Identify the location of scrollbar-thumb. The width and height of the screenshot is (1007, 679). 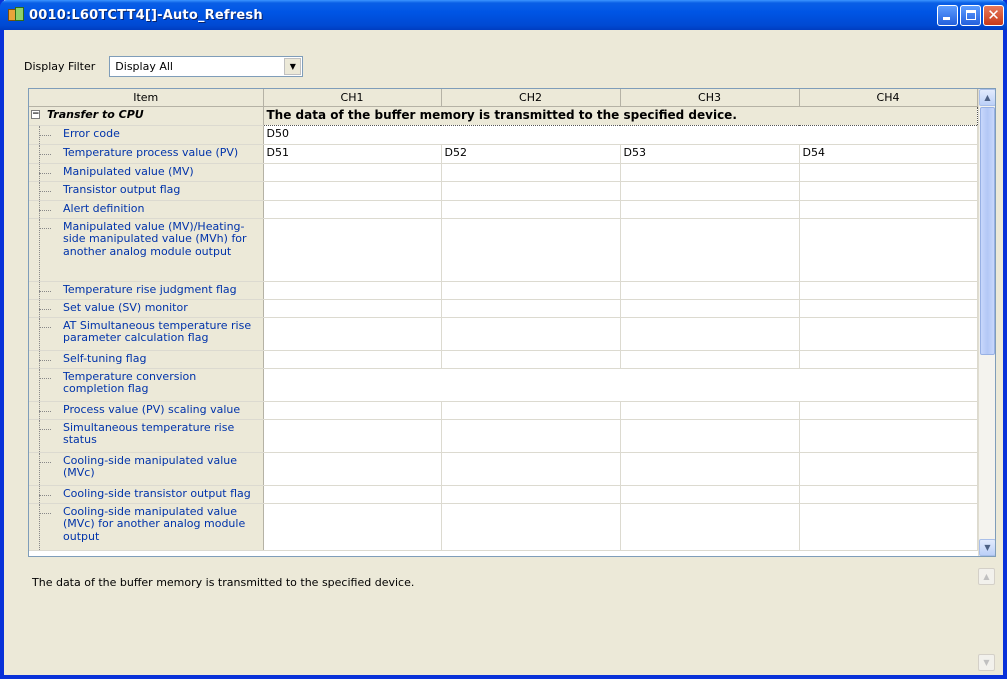
(987, 231).